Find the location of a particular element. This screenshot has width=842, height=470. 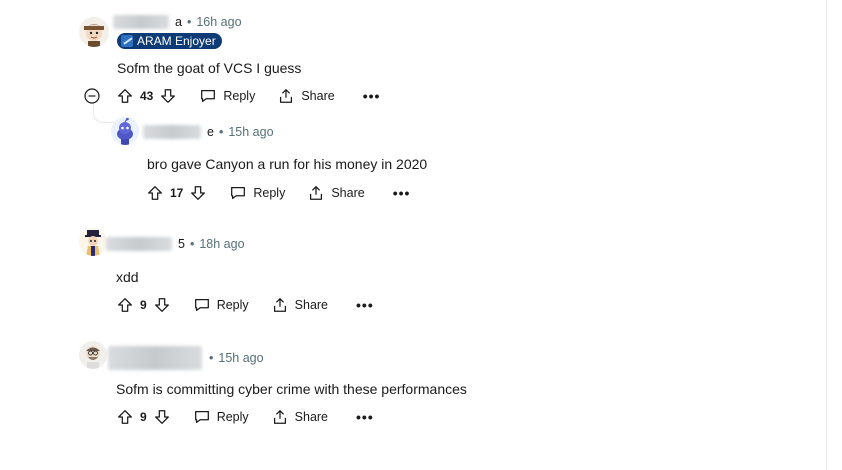

comment-text: xdd is located at coordinates (127, 277).